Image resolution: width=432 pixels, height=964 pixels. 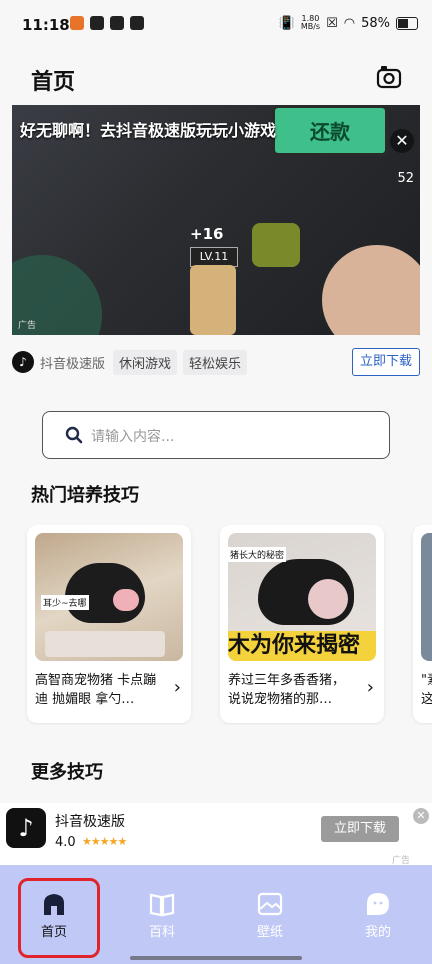 What do you see at coordinates (302, 597) in the screenshot?
I see `pig-photo: 猪长大的秘密 木为你来揭密` at bounding box center [302, 597].